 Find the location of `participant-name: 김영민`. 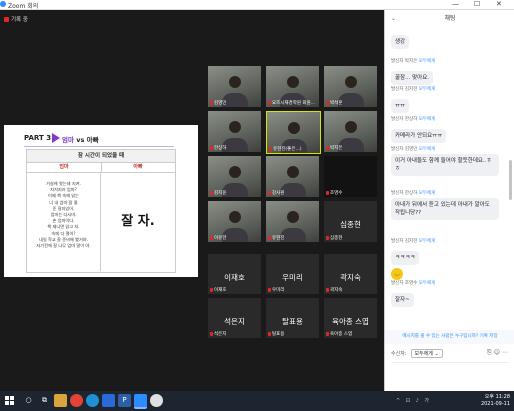

participant-name: 김영민 is located at coordinates (218, 103).